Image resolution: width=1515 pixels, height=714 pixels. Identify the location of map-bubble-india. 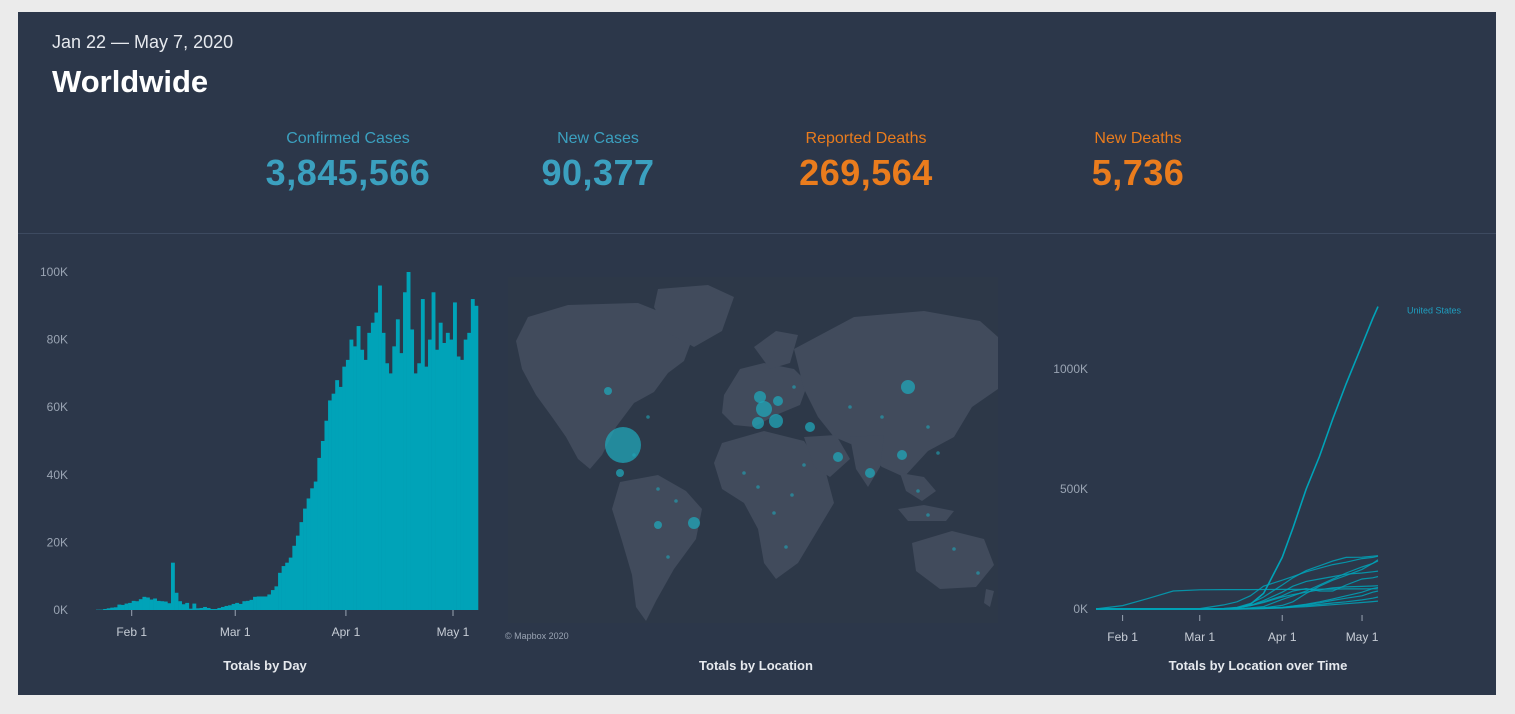
(870, 473).